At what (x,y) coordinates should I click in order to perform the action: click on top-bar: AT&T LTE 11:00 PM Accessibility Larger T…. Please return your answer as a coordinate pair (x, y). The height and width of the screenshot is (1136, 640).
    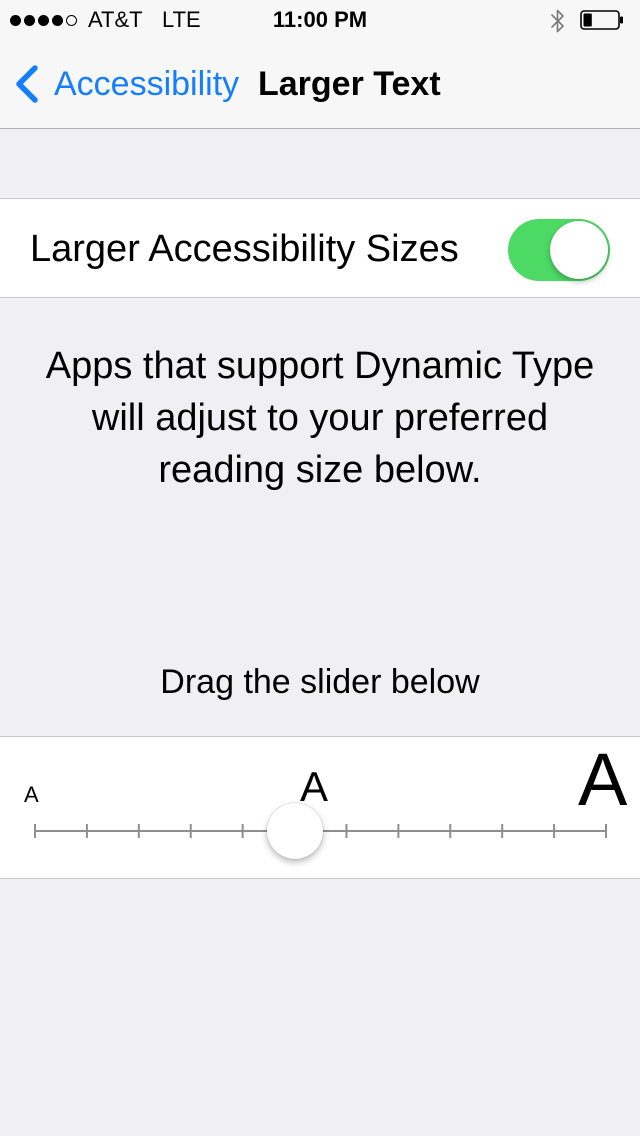
    Looking at the image, I should click on (320, 64).